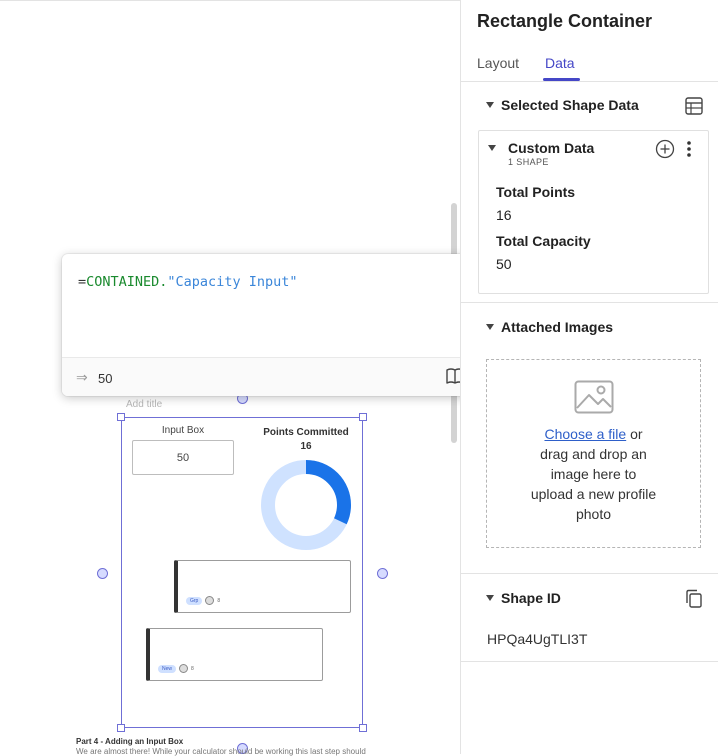  What do you see at coordinates (121, 417) in the screenshot?
I see `resize-handle-top-left` at bounding box center [121, 417].